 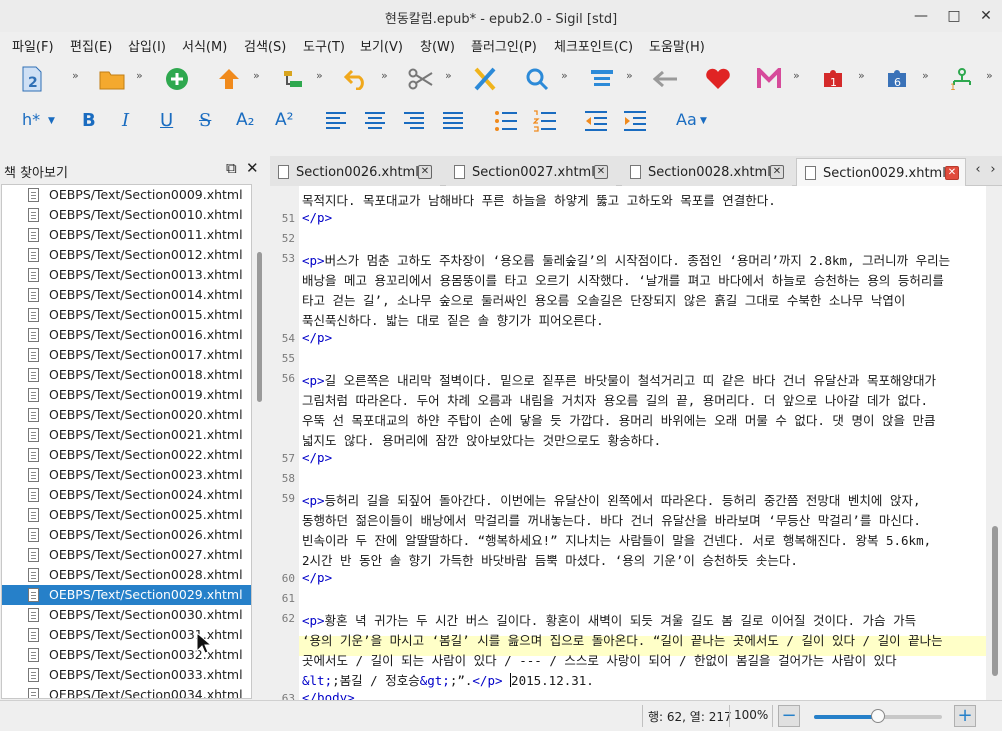 What do you see at coordinates (166, 120) in the screenshot?
I see `underline-button: U` at bounding box center [166, 120].